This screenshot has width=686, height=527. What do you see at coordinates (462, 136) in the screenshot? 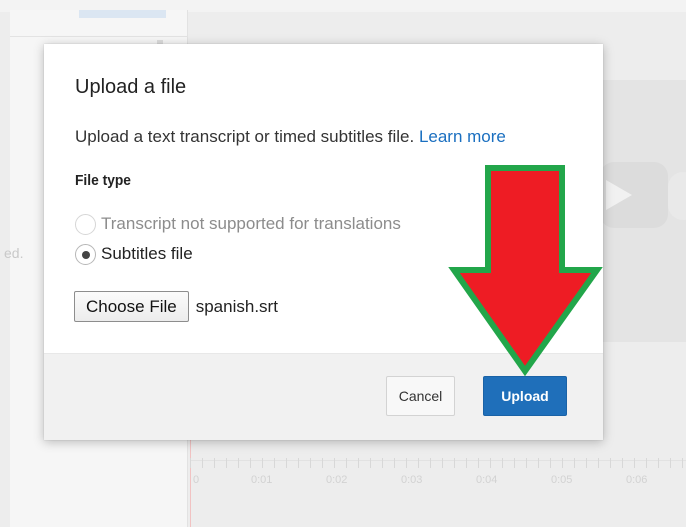
I see `learn-more-link: Learn more` at bounding box center [462, 136].